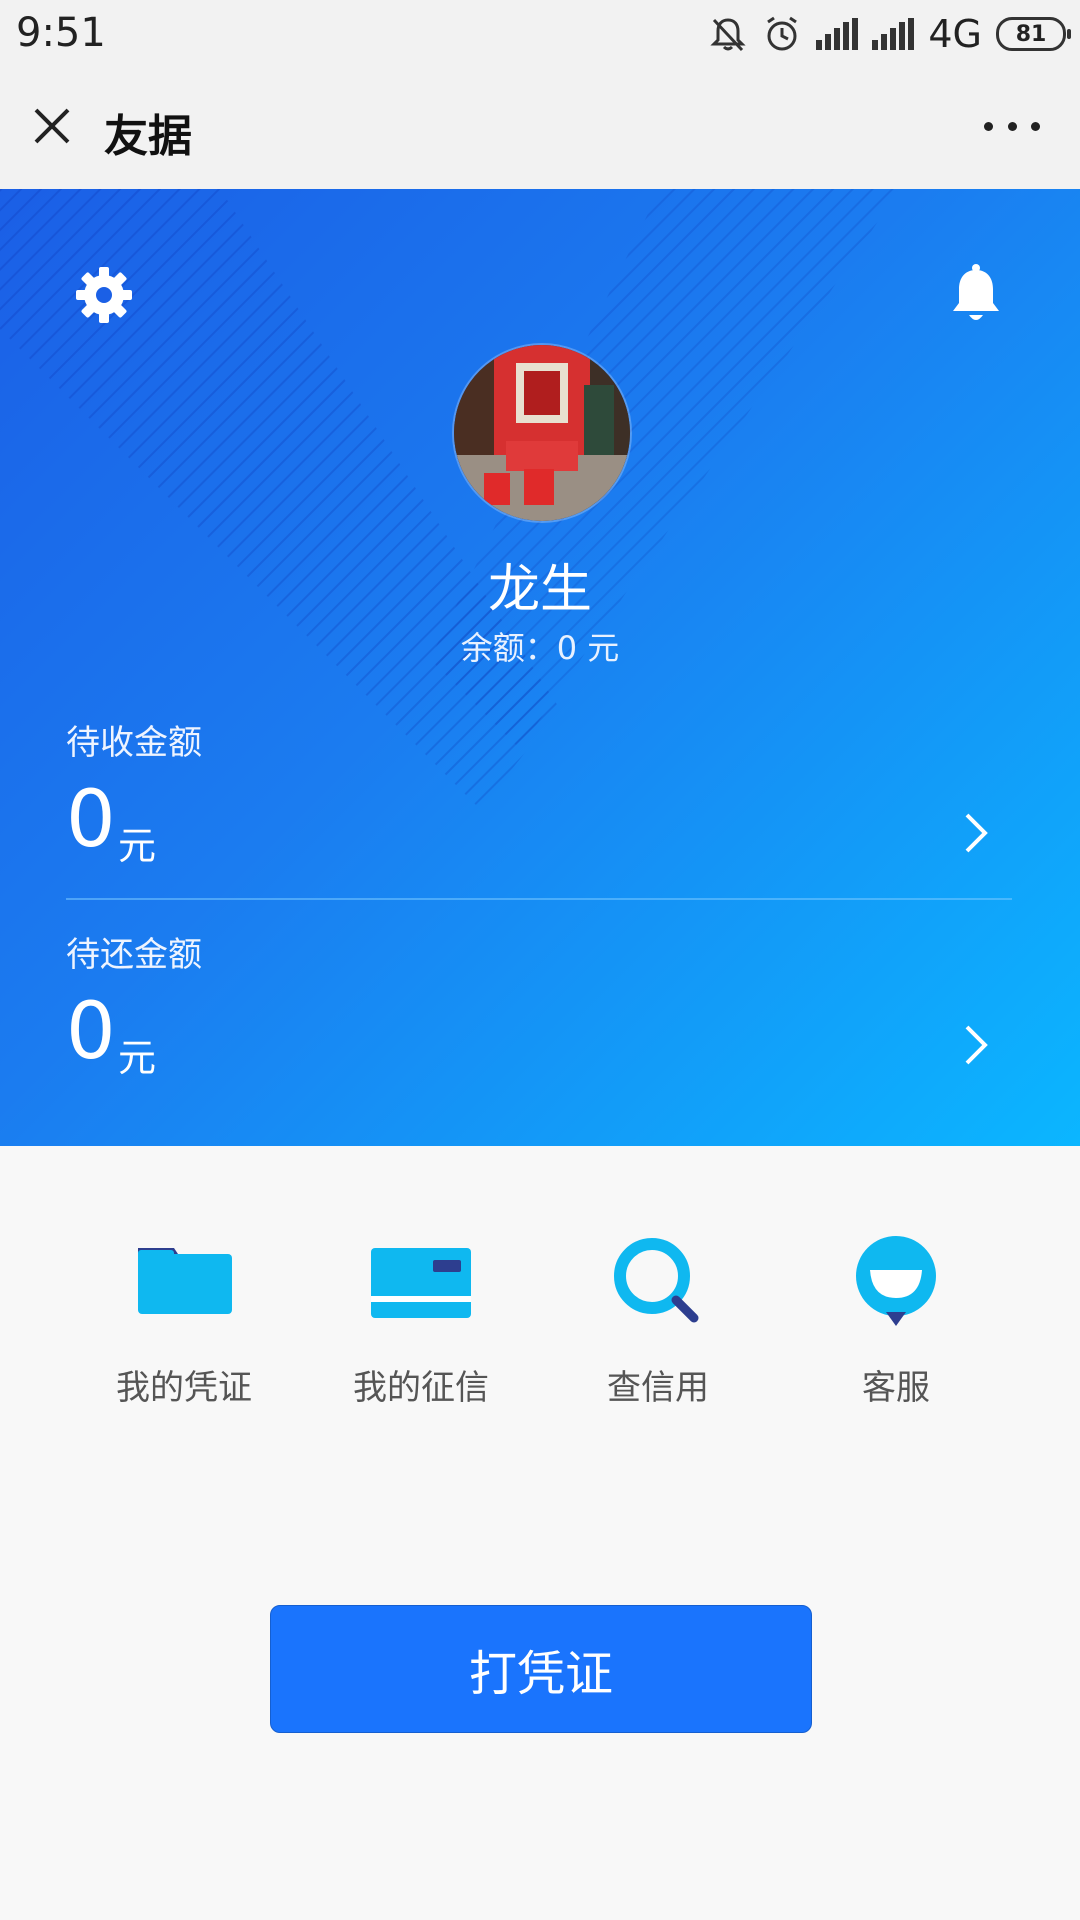 This screenshot has height=1920, width=1080. What do you see at coordinates (148, 136) in the screenshot?
I see `page-title: 友据` at bounding box center [148, 136].